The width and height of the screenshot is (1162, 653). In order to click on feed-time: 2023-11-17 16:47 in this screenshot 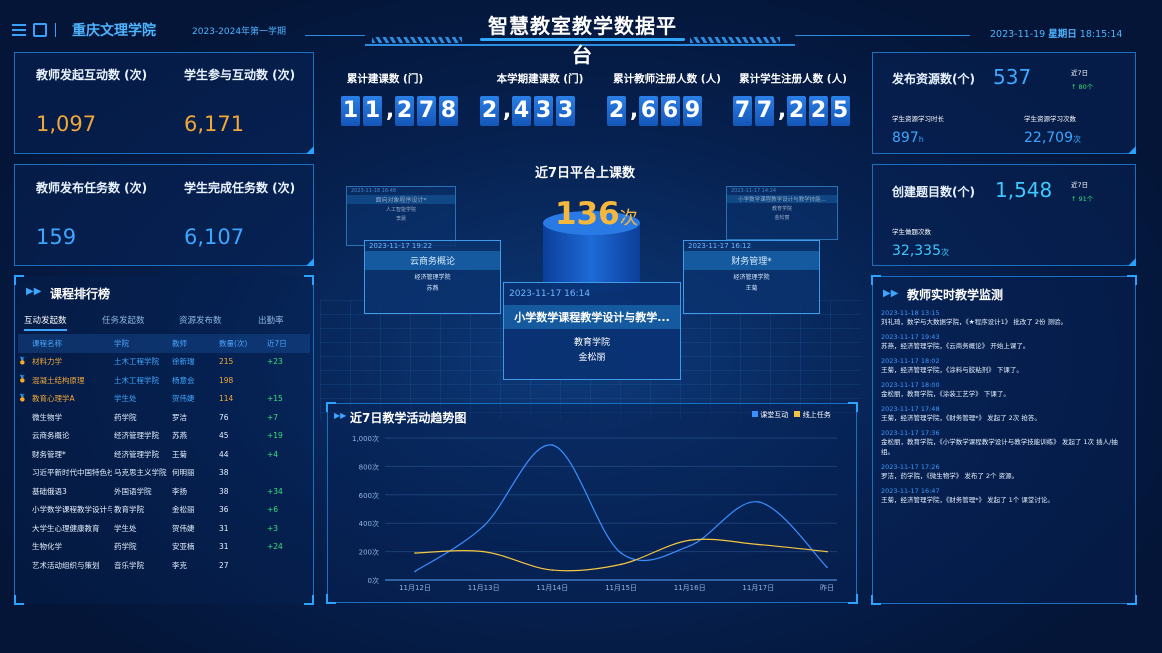, I will do `click(910, 491)`.